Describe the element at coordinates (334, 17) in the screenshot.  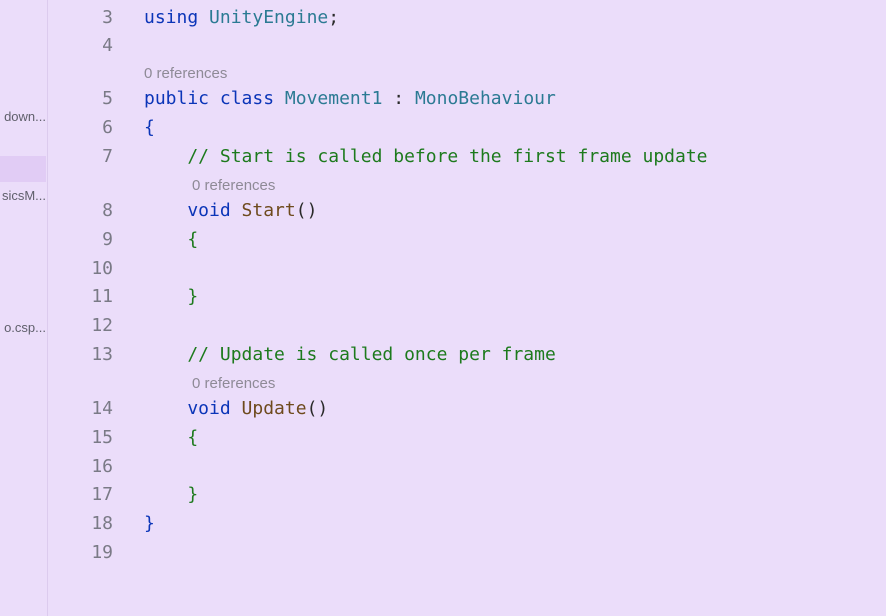
I see `code-token: ;` at that location.